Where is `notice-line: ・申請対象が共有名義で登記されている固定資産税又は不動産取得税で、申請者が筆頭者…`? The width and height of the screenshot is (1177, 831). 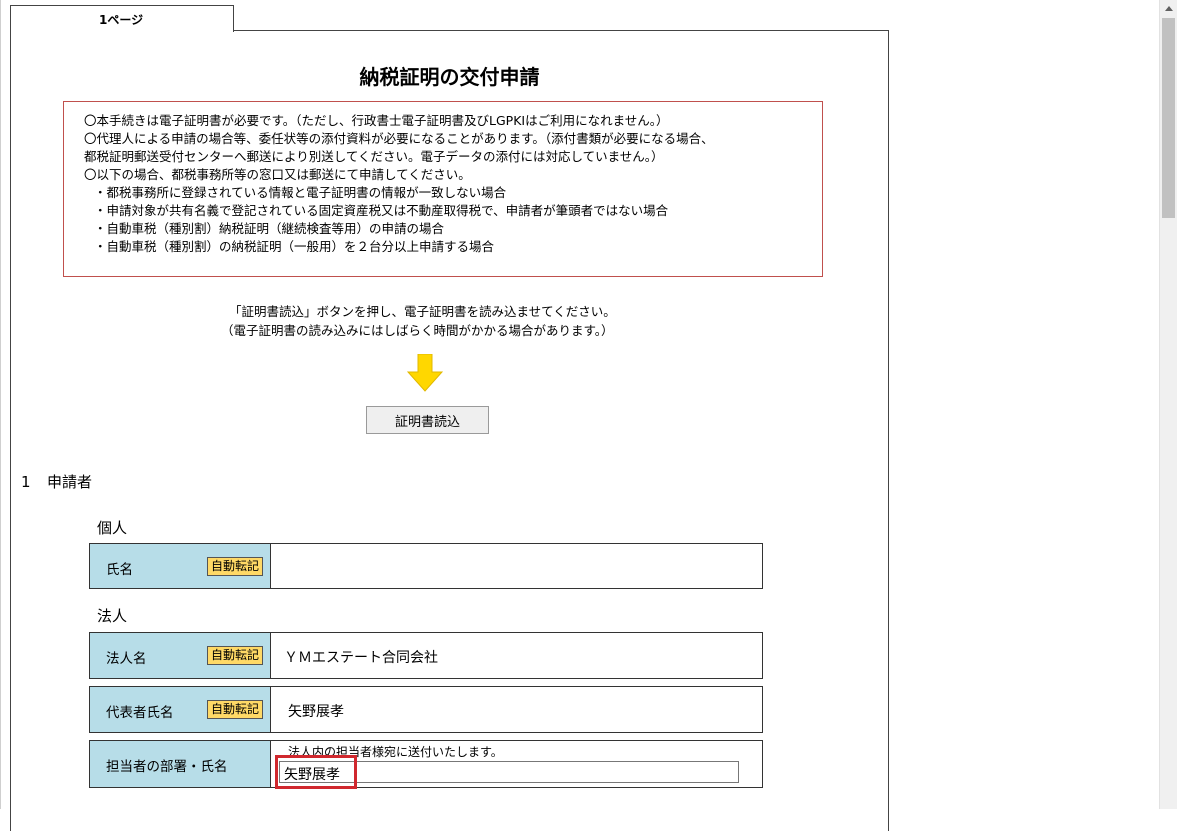 notice-line: ・申請対象が共有名義で登記されている固定資産税又は不動産取得税で、申請者が筆頭者… is located at coordinates (381, 210).